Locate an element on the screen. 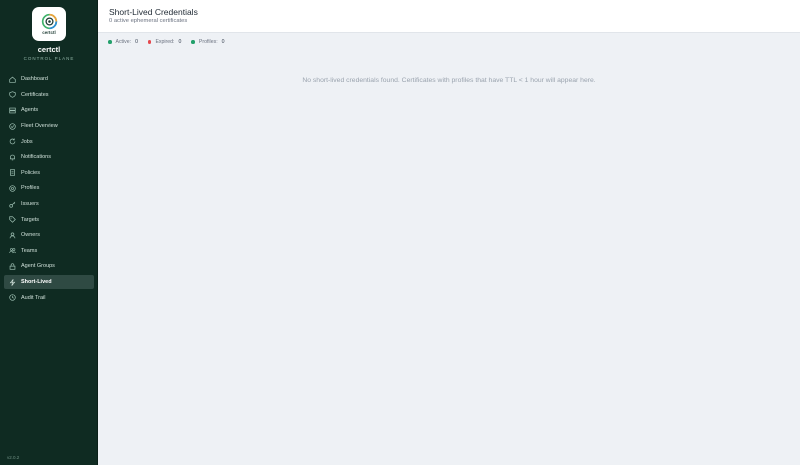  policy-icon is located at coordinates (12, 173).